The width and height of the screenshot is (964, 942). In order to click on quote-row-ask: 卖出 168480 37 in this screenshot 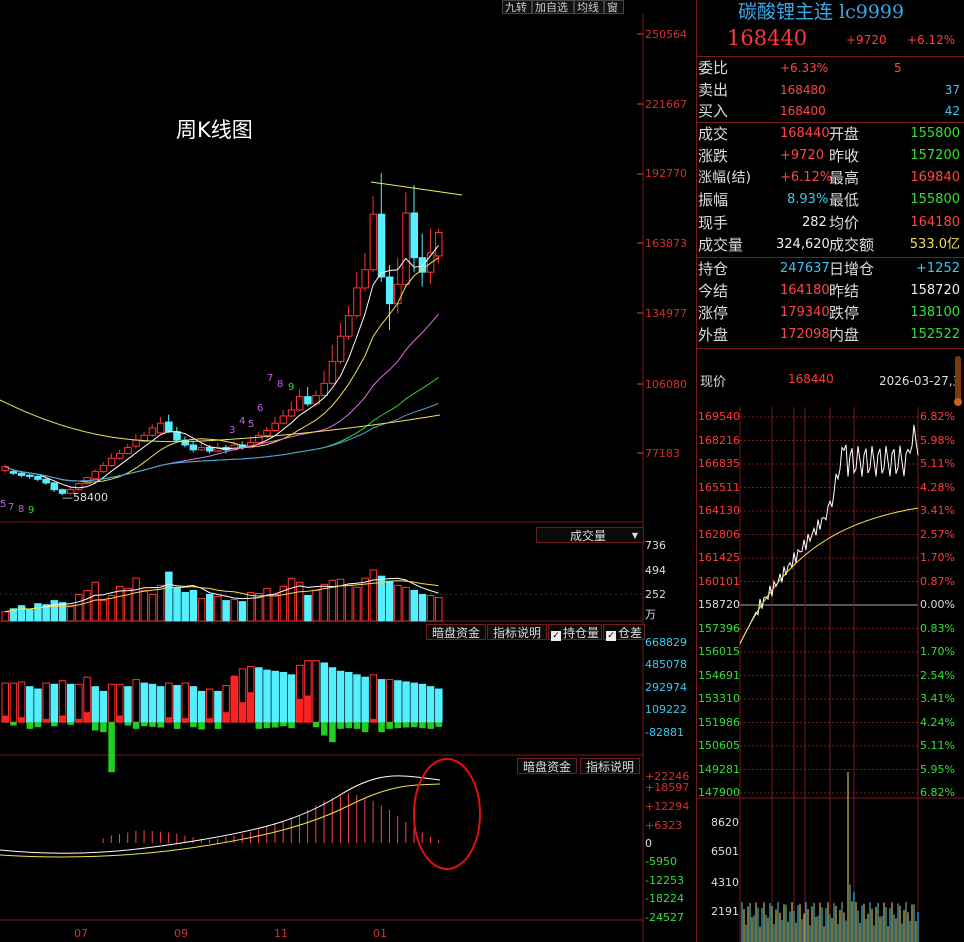, I will do `click(829, 90)`.